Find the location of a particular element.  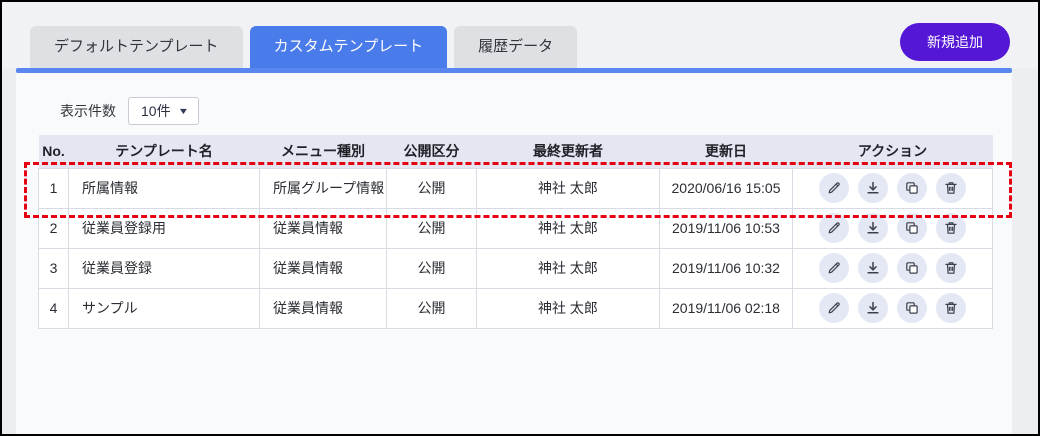

tab-custom-template: カスタムテンプレート is located at coordinates (348, 47).